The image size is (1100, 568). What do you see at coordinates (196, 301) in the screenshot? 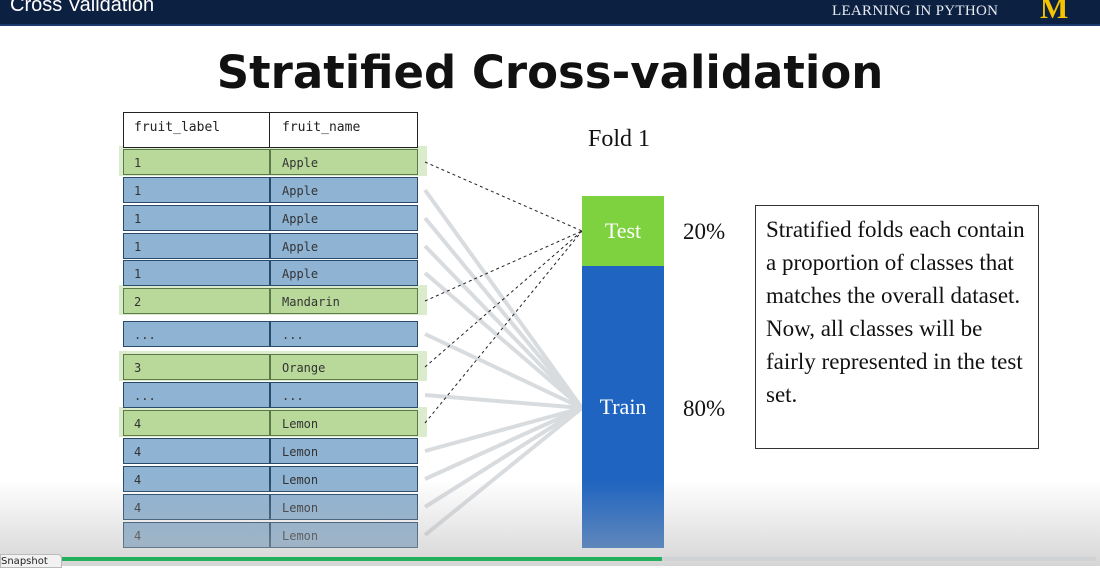
I see `cell-fruit-label: 2` at bounding box center [196, 301].